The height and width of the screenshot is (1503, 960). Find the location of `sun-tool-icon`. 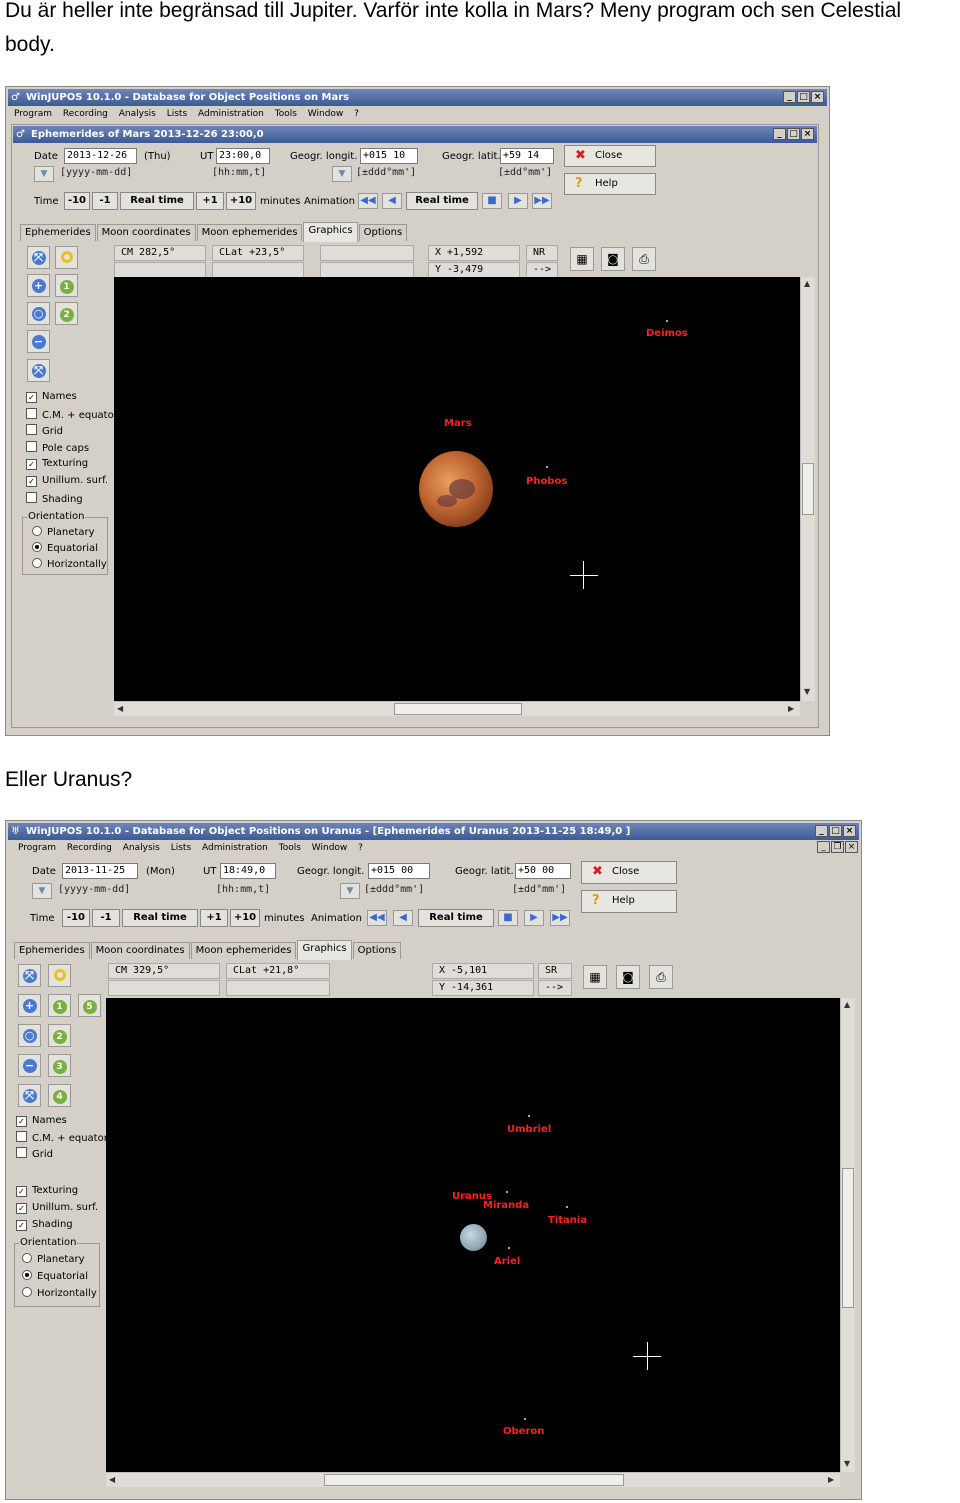

sun-tool-icon is located at coordinates (59, 975).